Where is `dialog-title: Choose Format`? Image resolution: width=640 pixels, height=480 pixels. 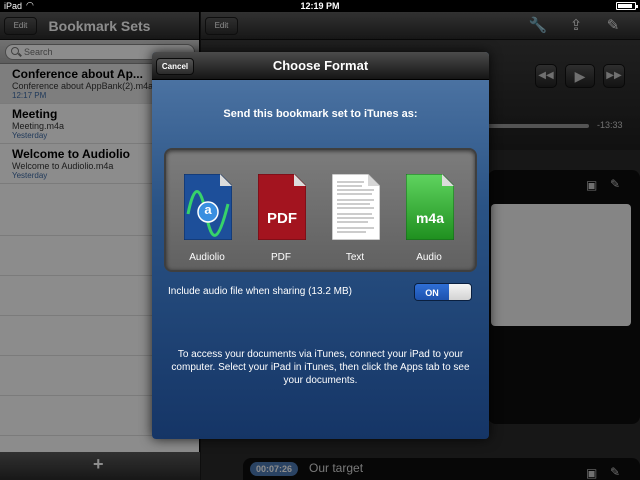
dialog-title: Choose Format is located at coordinates (320, 65).